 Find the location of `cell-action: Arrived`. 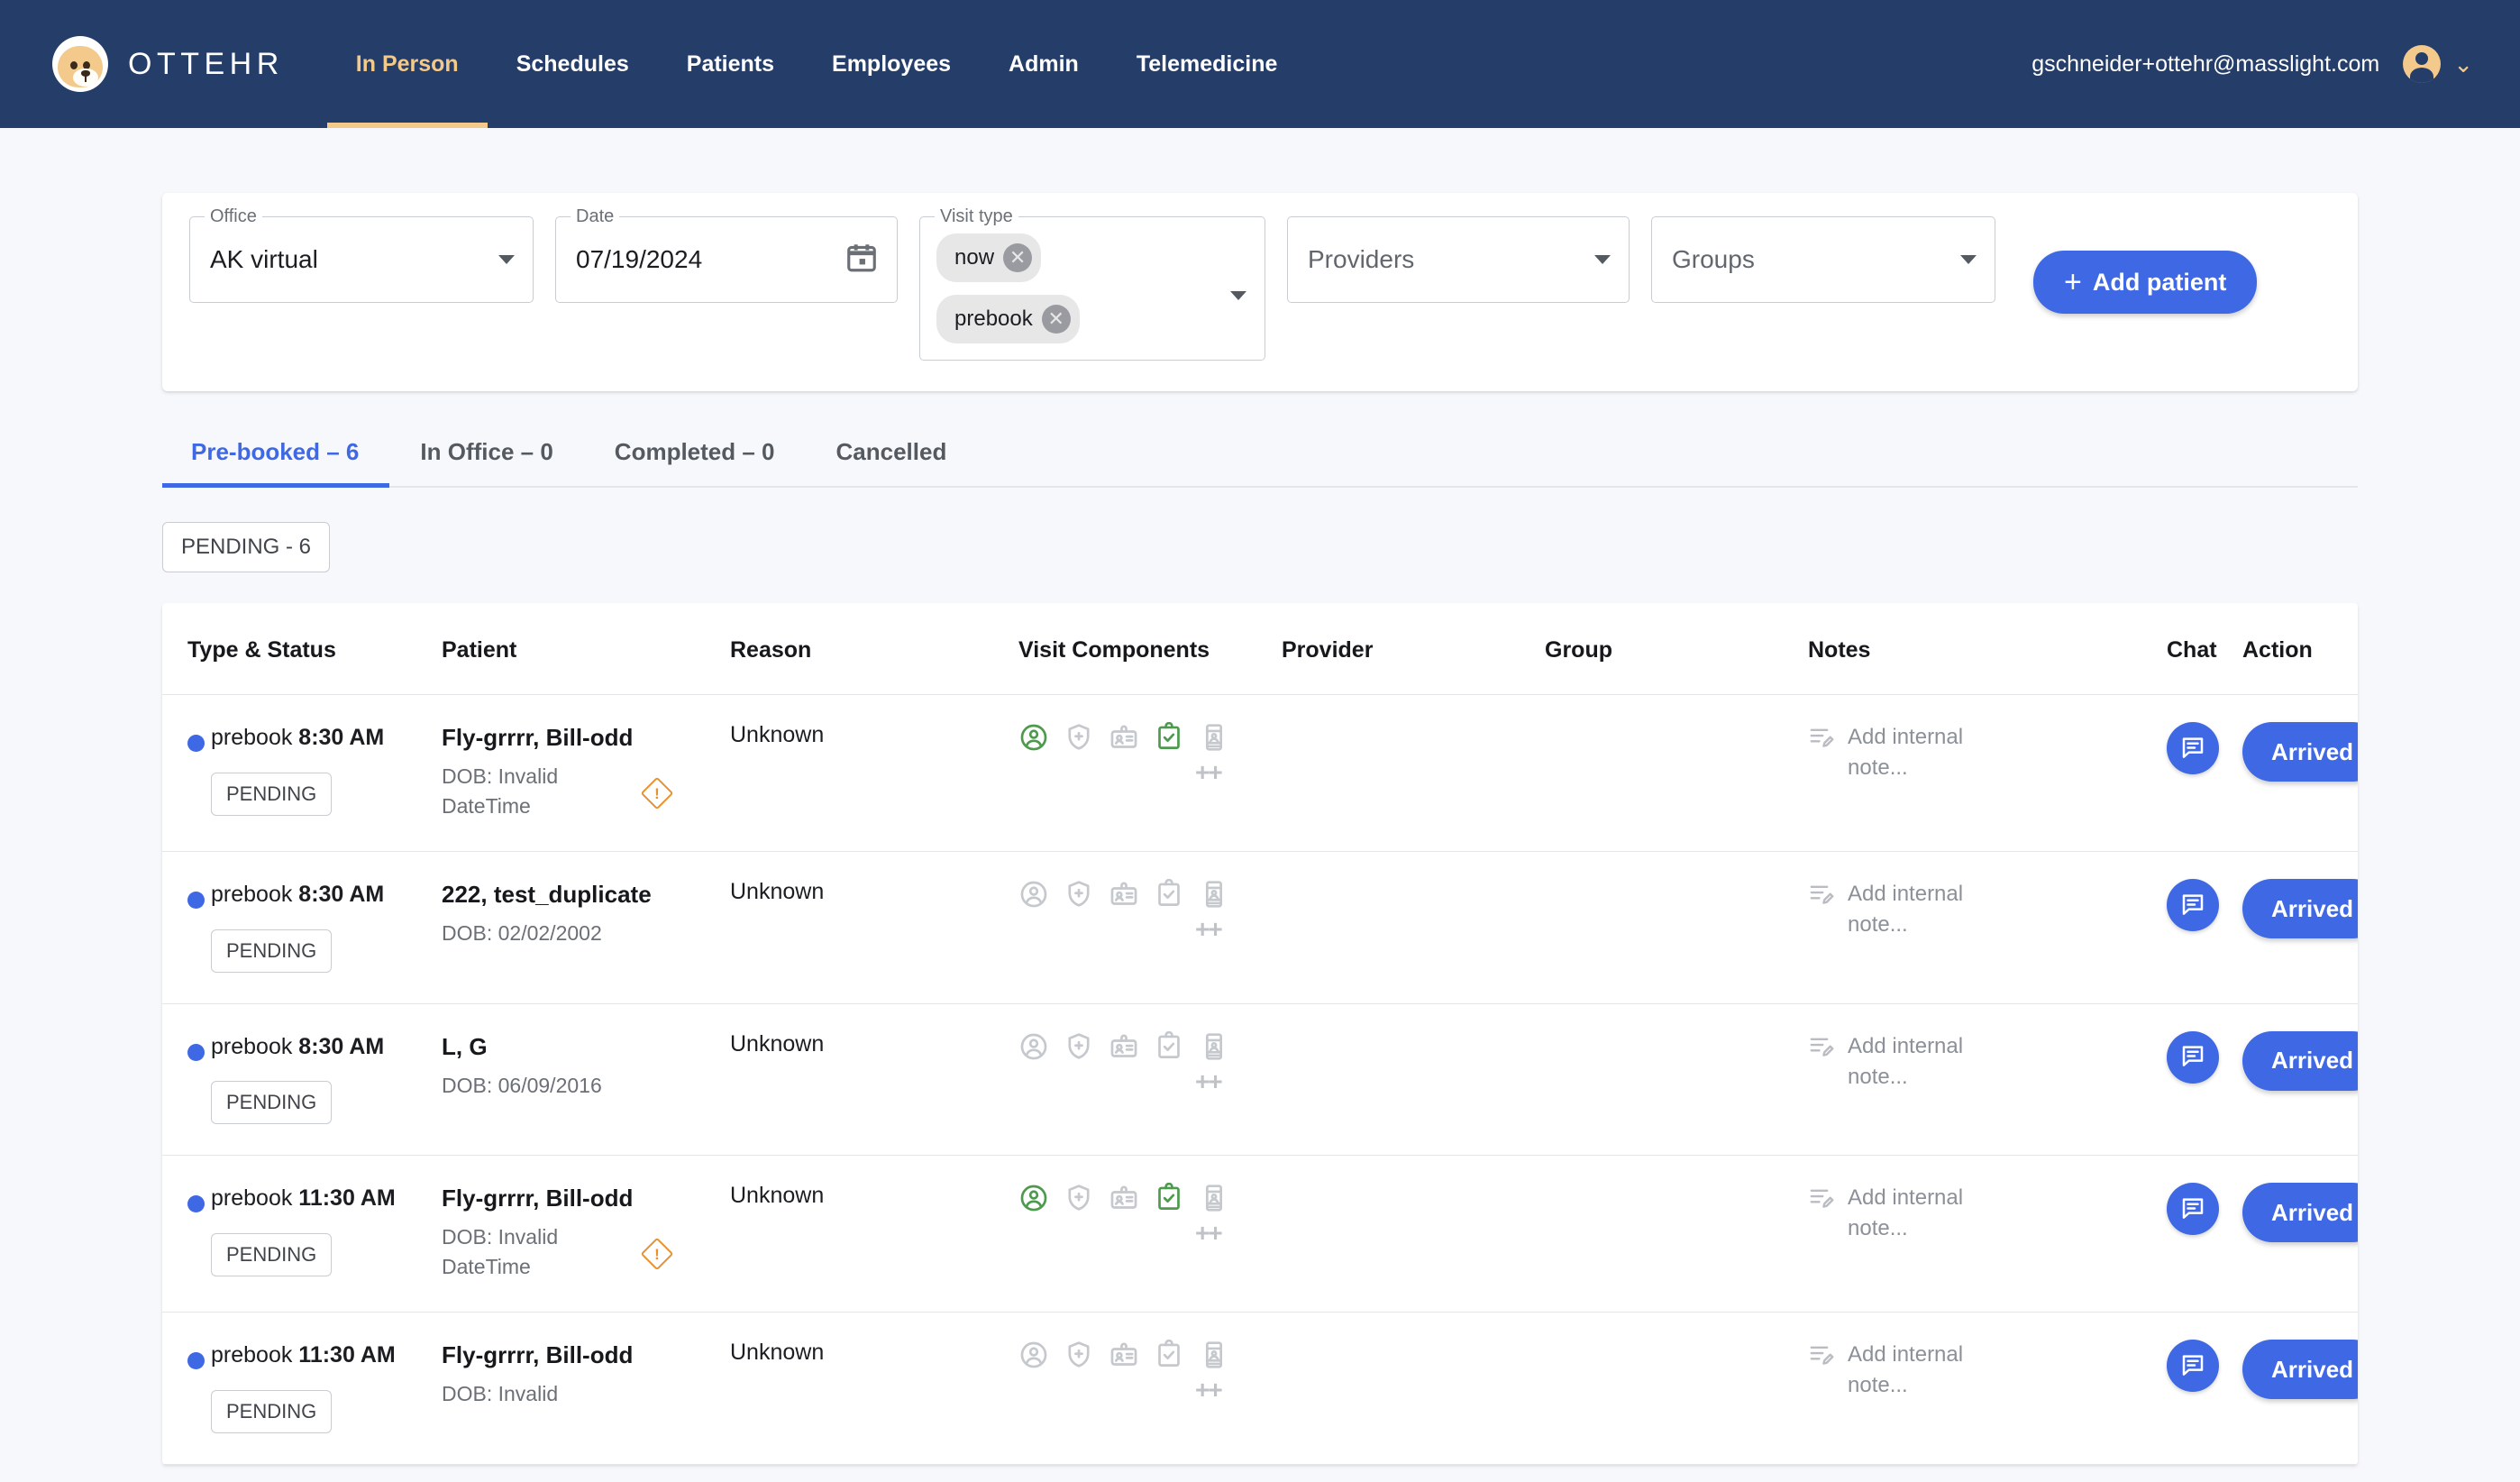

cell-action: Arrived is located at coordinates (2300, 1080).